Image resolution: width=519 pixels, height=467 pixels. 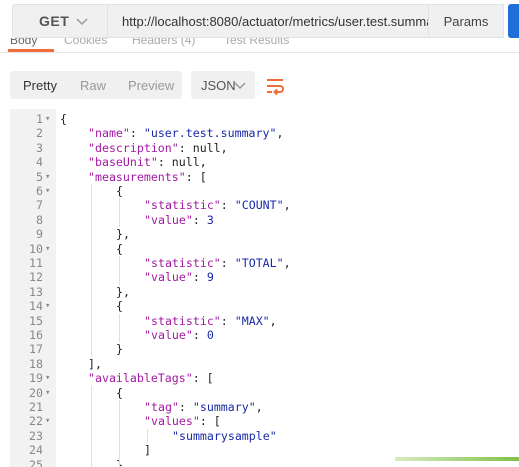 What do you see at coordinates (39, 162) in the screenshot?
I see `line-number: 4` at bounding box center [39, 162].